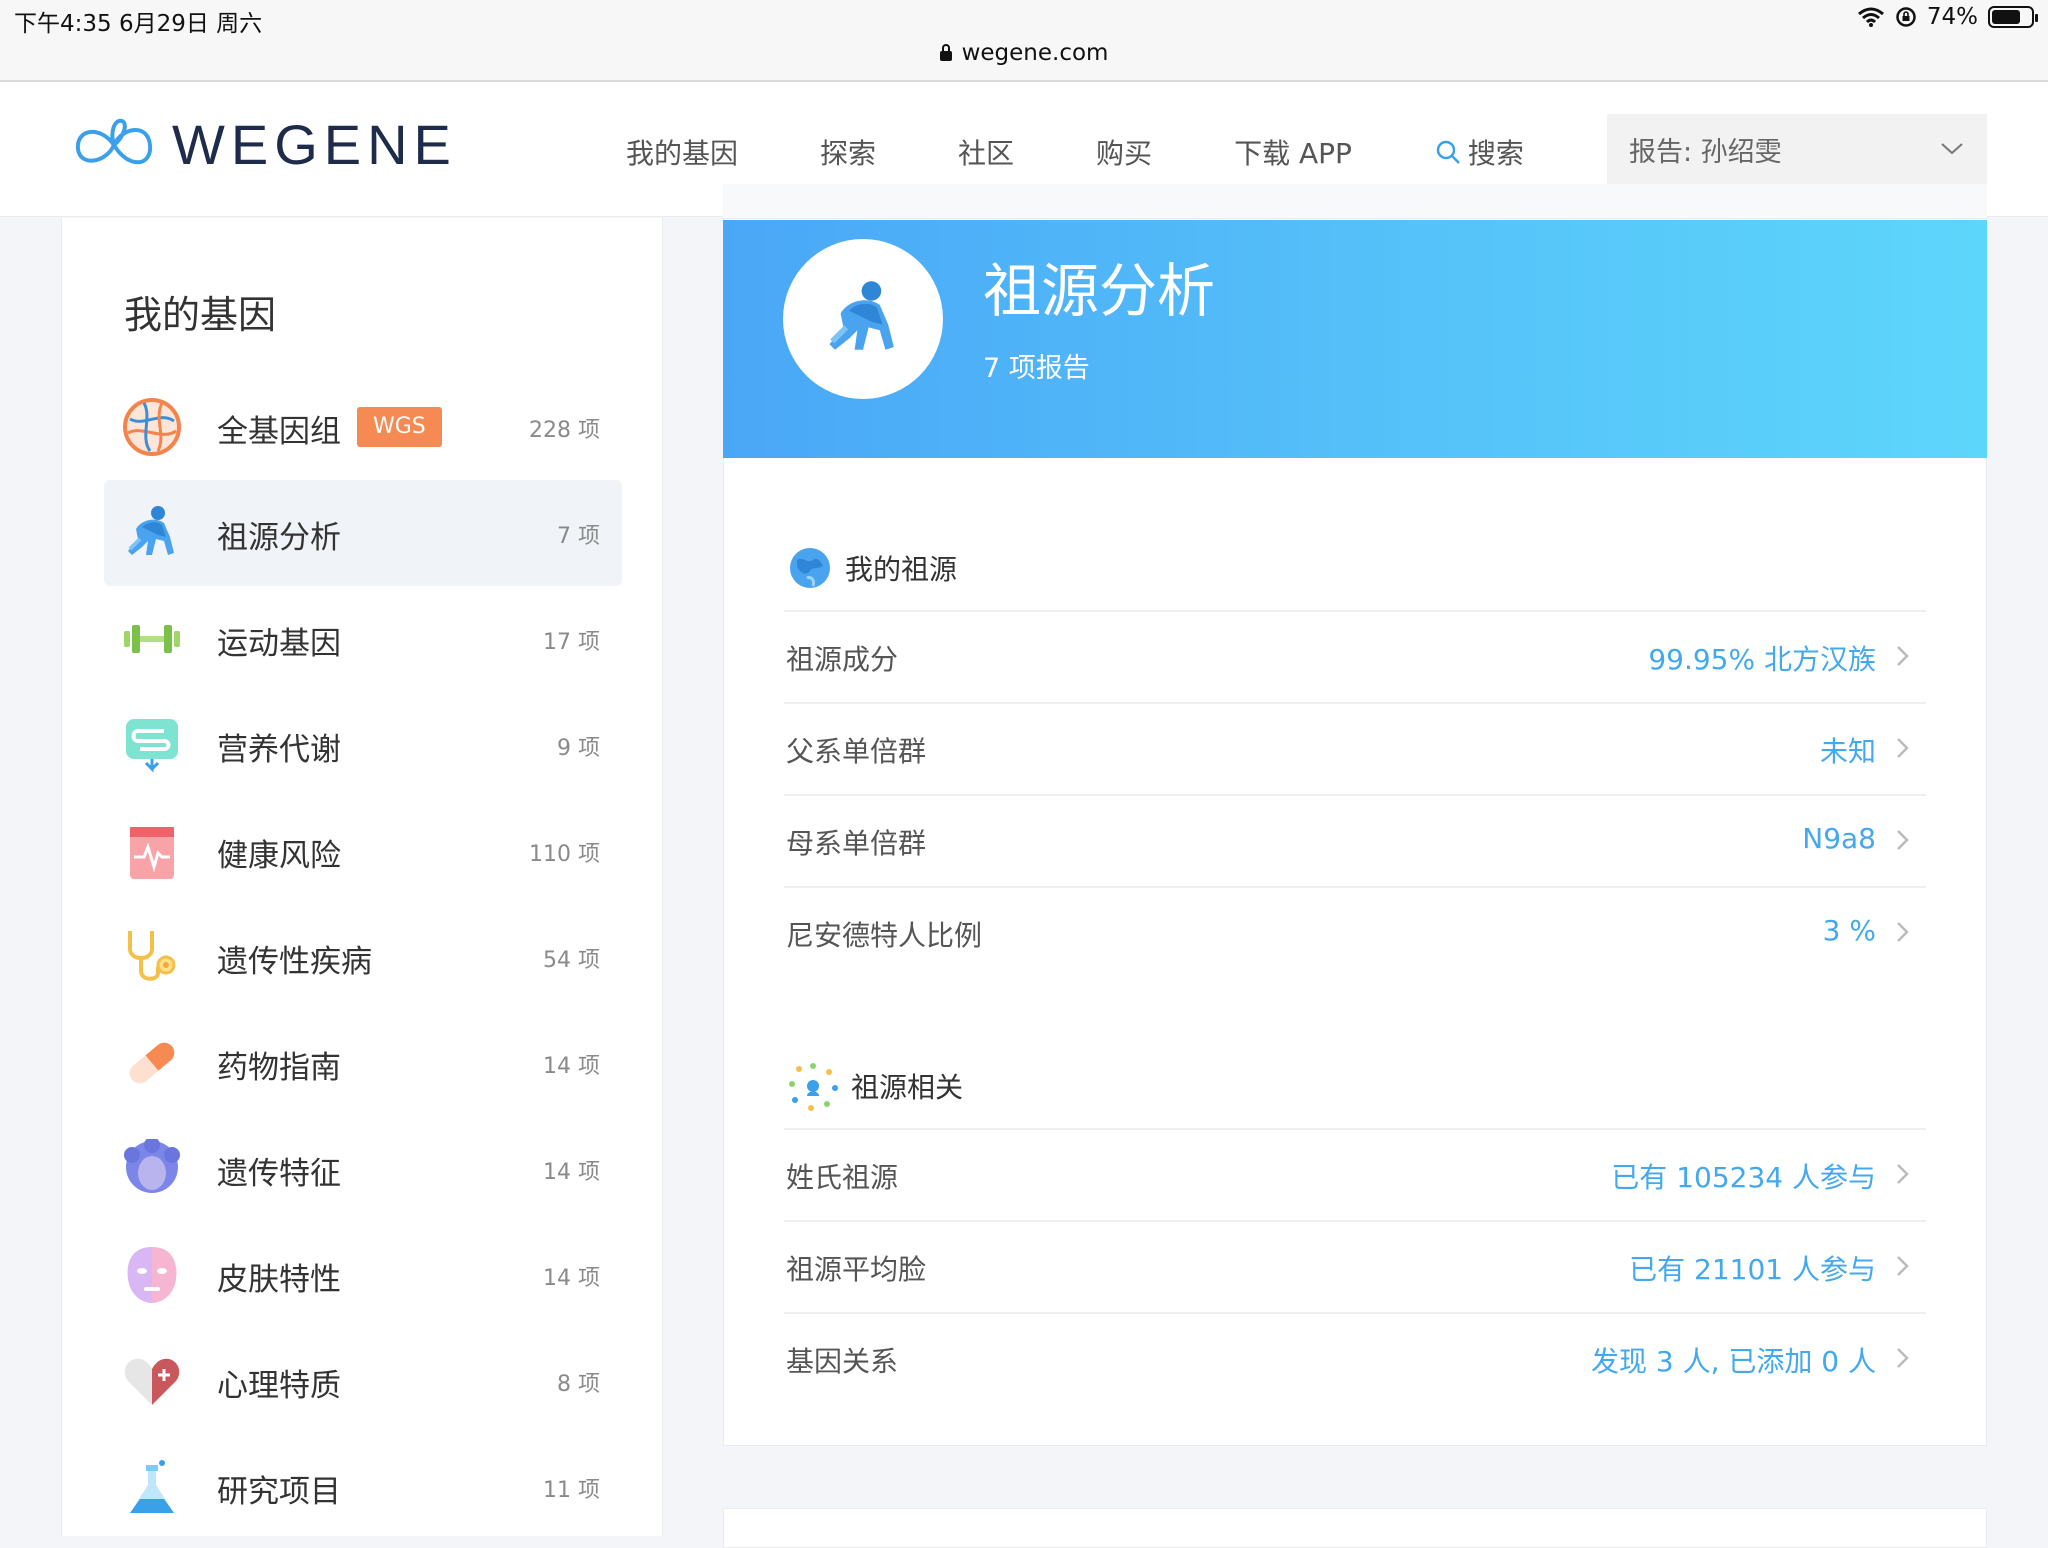 This screenshot has height=1548, width=2048. I want to click on nav-explore: 探索, so click(848, 152).